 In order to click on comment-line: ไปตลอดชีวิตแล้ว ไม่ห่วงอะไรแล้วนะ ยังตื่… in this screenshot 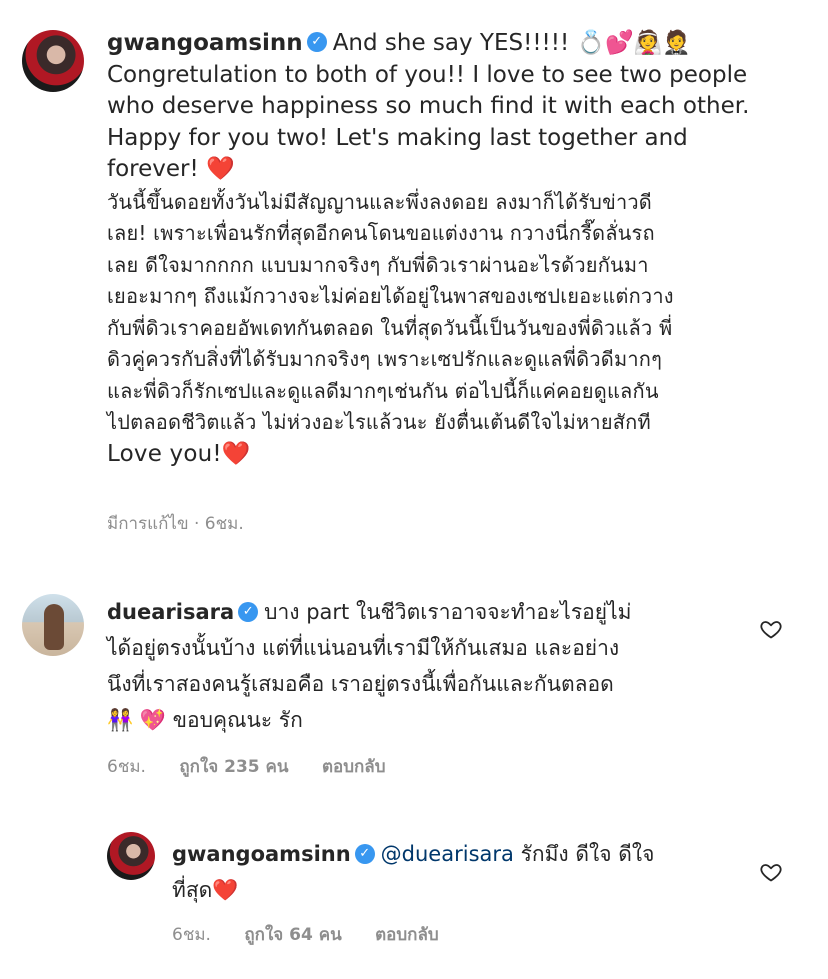, I will do `click(379, 422)`.